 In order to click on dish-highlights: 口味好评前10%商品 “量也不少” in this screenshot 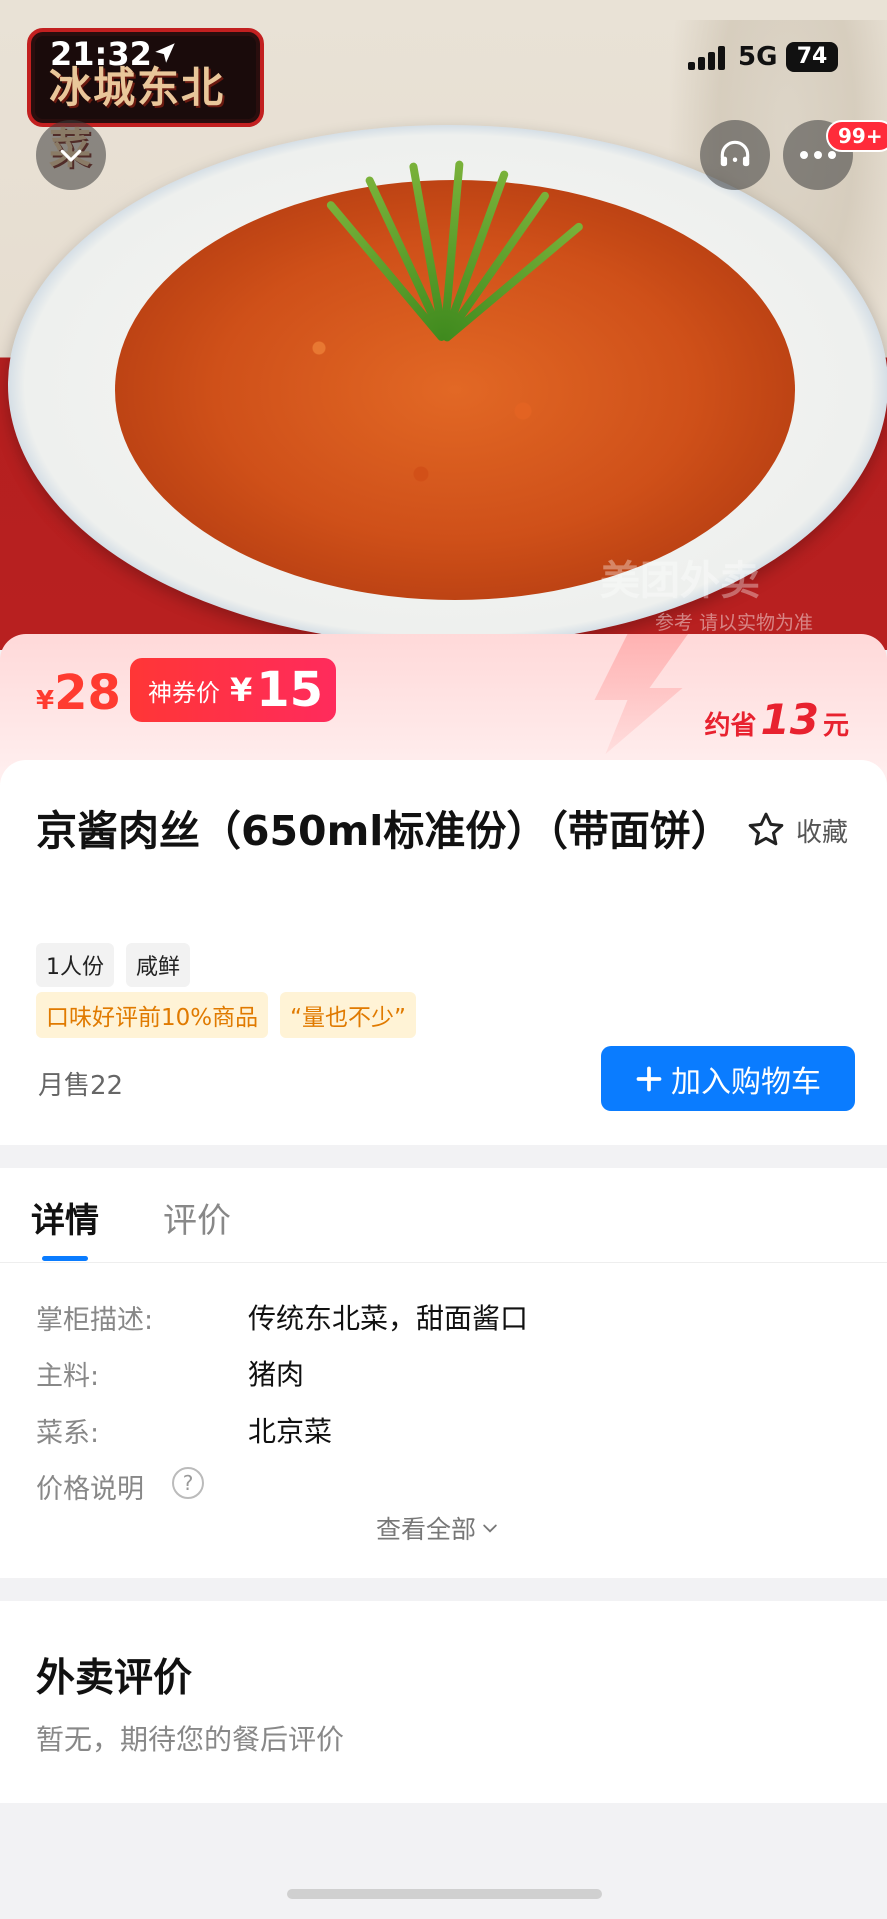, I will do `click(226, 1015)`.